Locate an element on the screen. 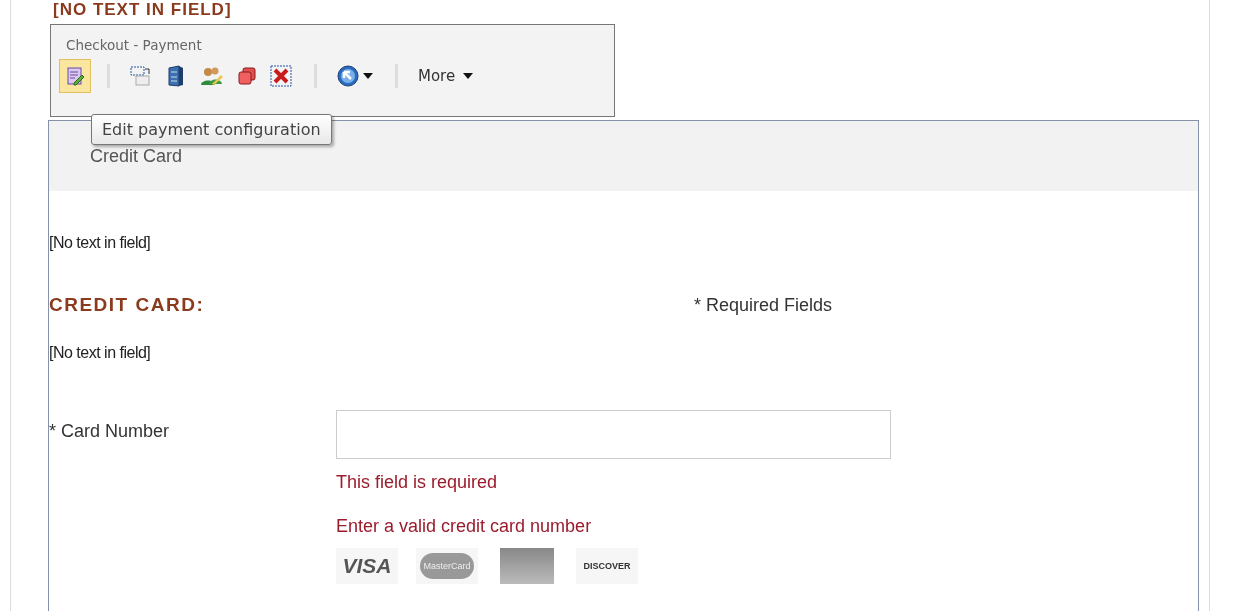 Image resolution: width=1242 pixels, height=611 pixels. people-icon is located at coordinates (212, 76).